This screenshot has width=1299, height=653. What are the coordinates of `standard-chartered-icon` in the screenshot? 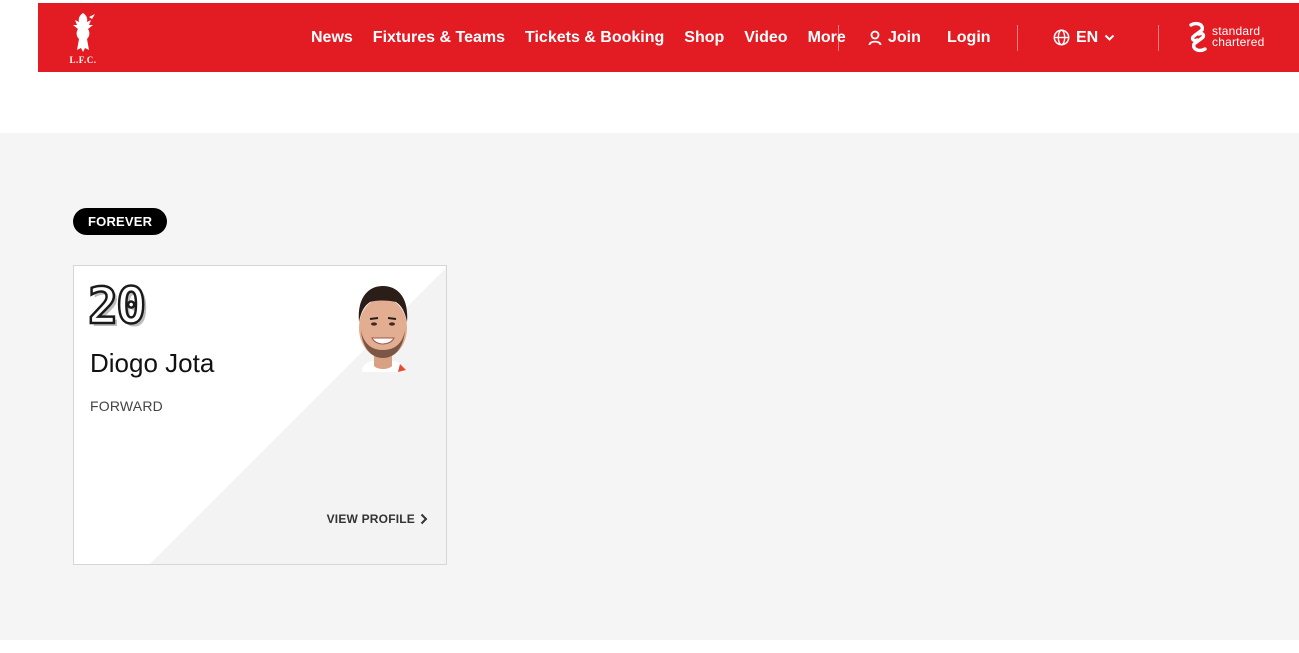 It's located at (1198, 37).